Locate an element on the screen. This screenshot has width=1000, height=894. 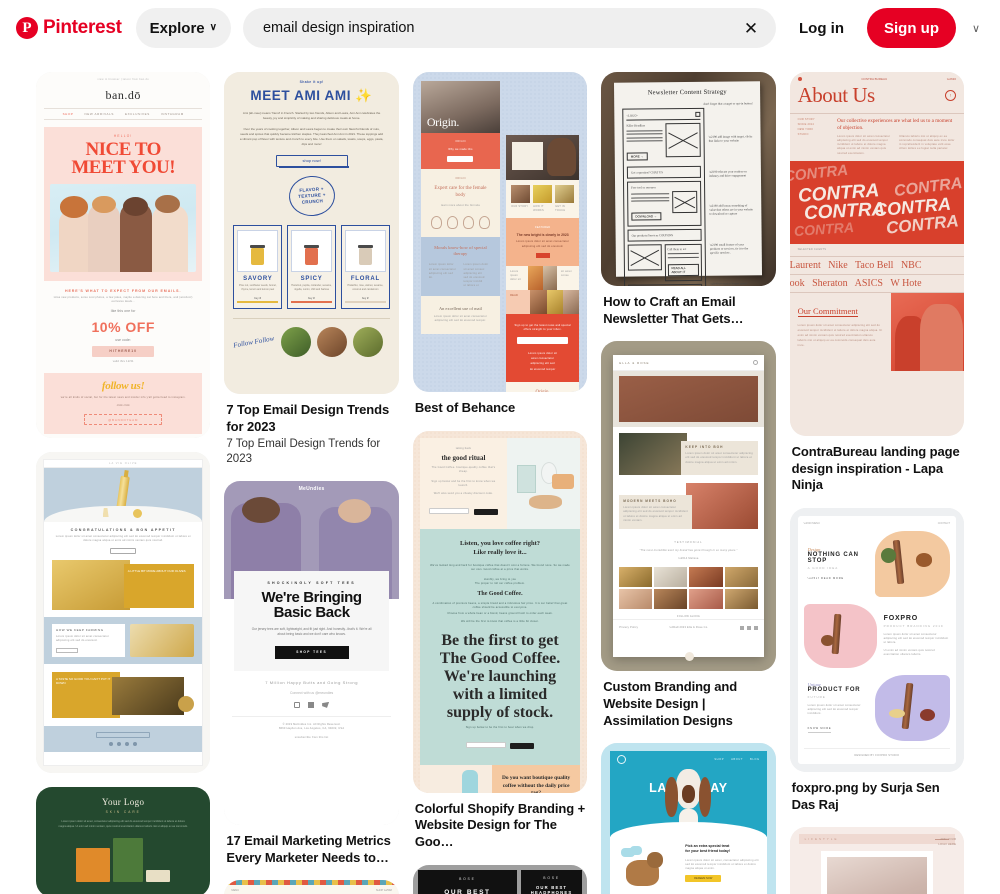
oil-shop-button is located at coordinates (123, 551).